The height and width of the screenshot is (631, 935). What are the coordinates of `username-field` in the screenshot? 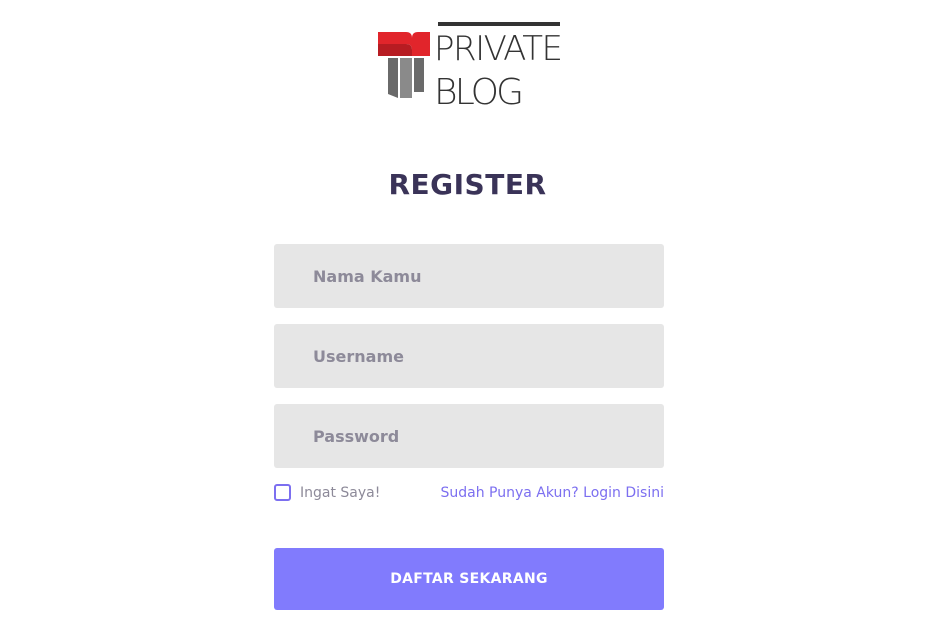 It's located at (469, 356).